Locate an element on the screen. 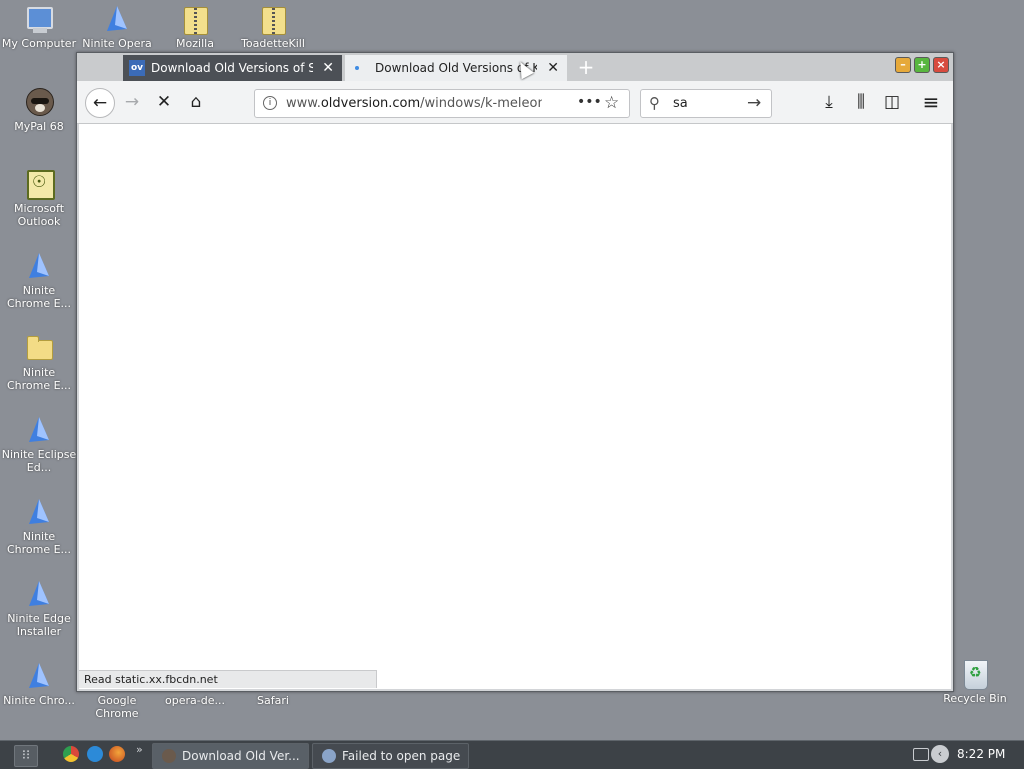  computer-icon is located at coordinates (39, 19).